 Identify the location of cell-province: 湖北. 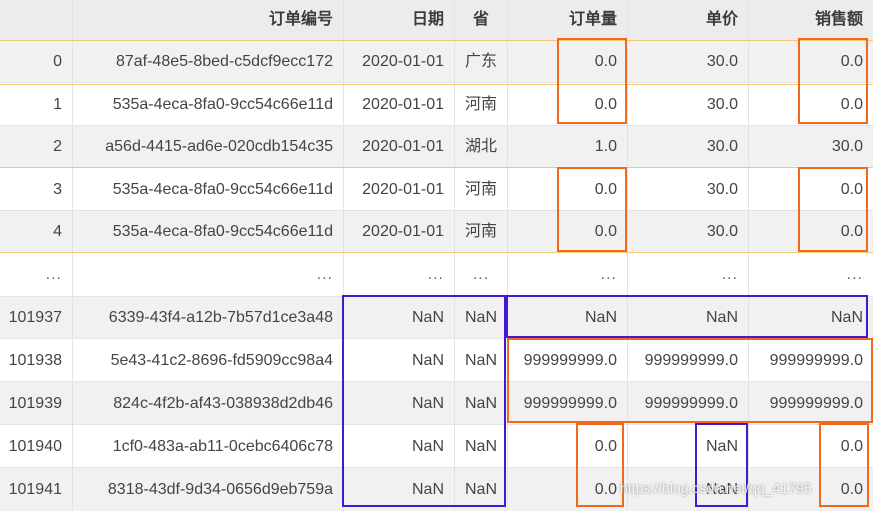
(480, 147).